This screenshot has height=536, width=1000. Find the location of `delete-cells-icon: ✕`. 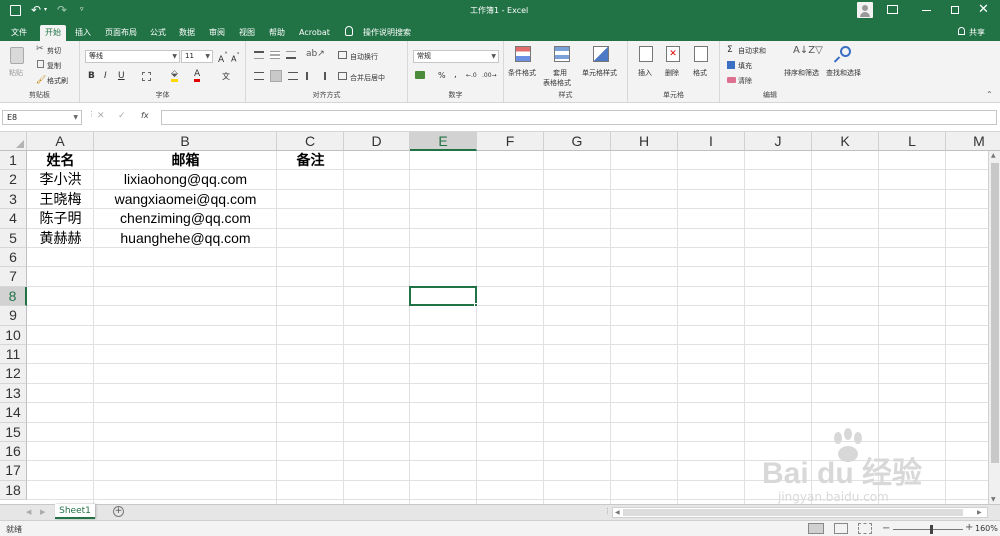

delete-cells-icon: ✕ is located at coordinates (673, 54).